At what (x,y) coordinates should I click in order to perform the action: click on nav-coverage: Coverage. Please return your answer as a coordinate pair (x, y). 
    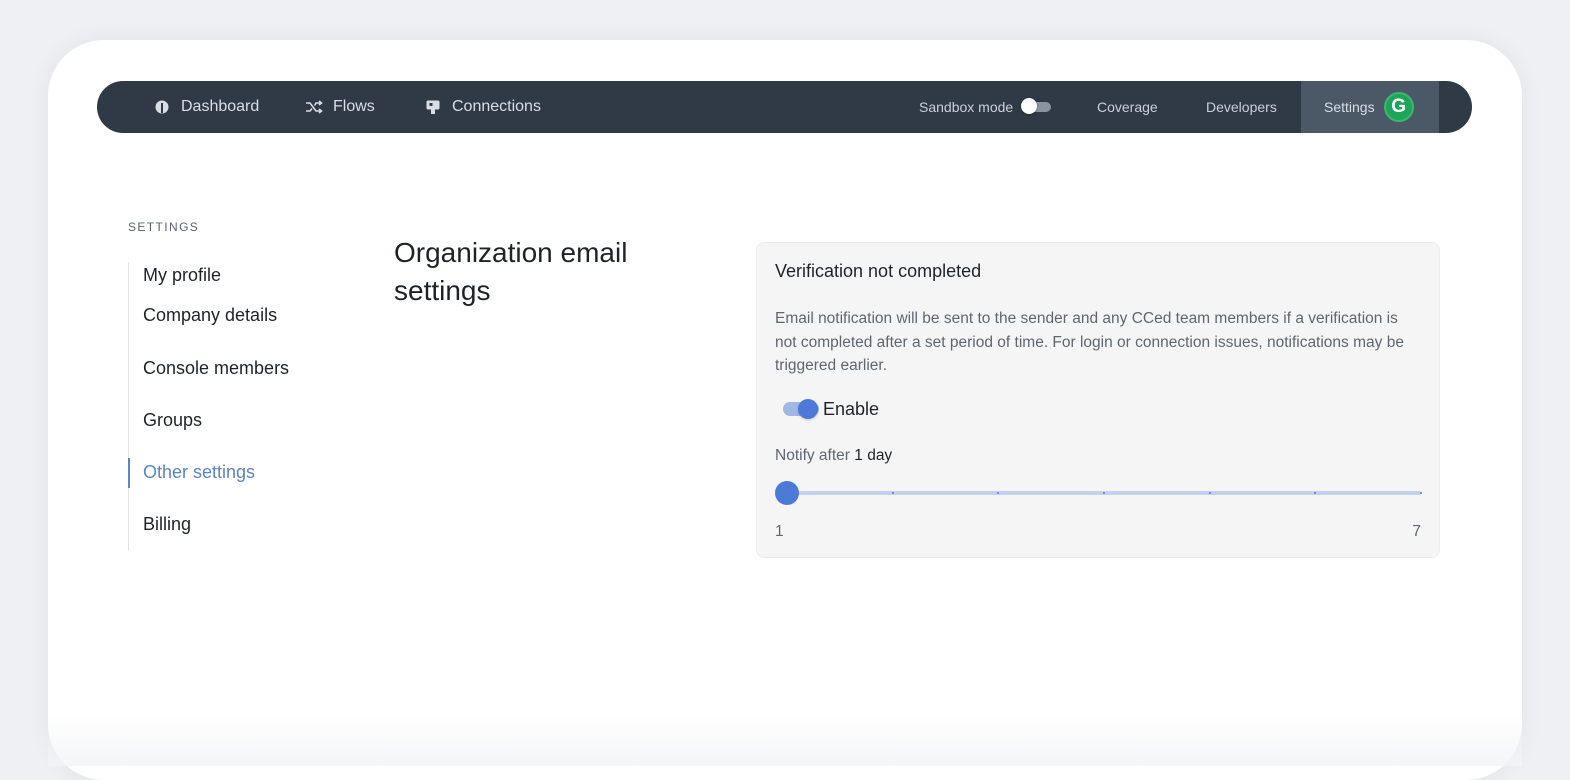
    Looking at the image, I should click on (1127, 107).